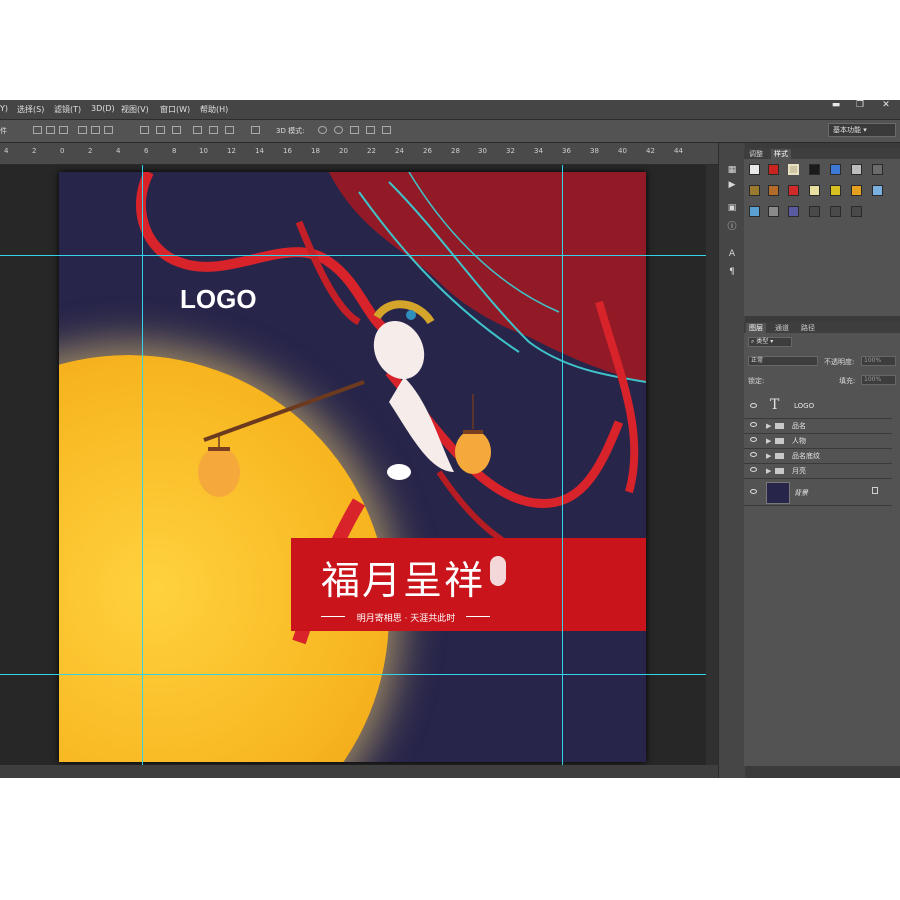  I want to click on brush-preset-icon: ▣, so click(732, 208).